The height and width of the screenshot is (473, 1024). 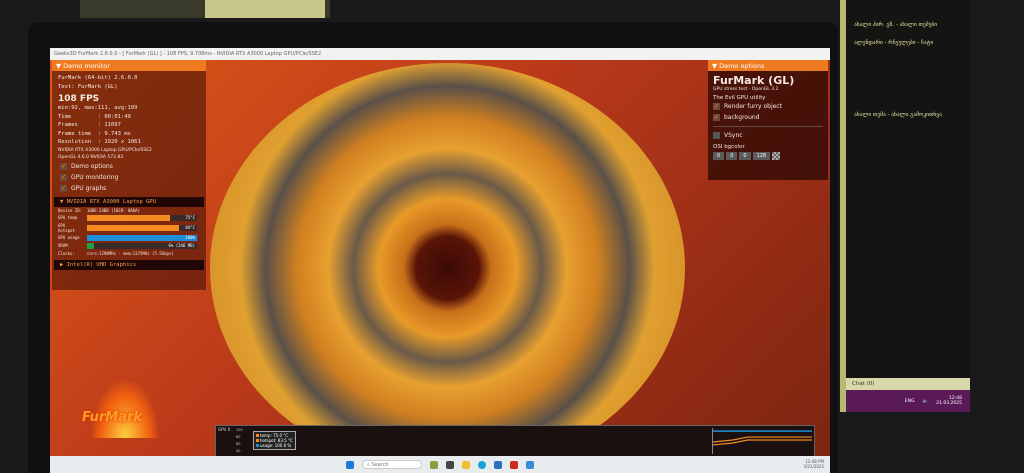 I want to click on metric-bar: 84°C, so click(x=142, y=227).